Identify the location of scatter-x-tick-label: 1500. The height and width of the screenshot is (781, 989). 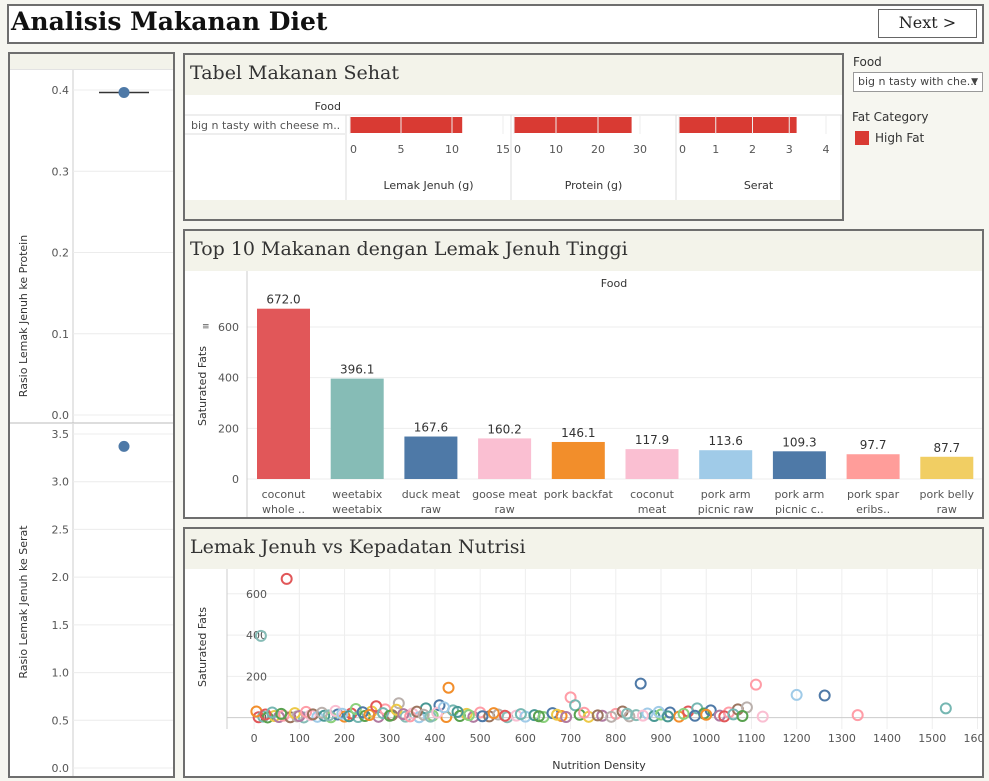
(932, 738).